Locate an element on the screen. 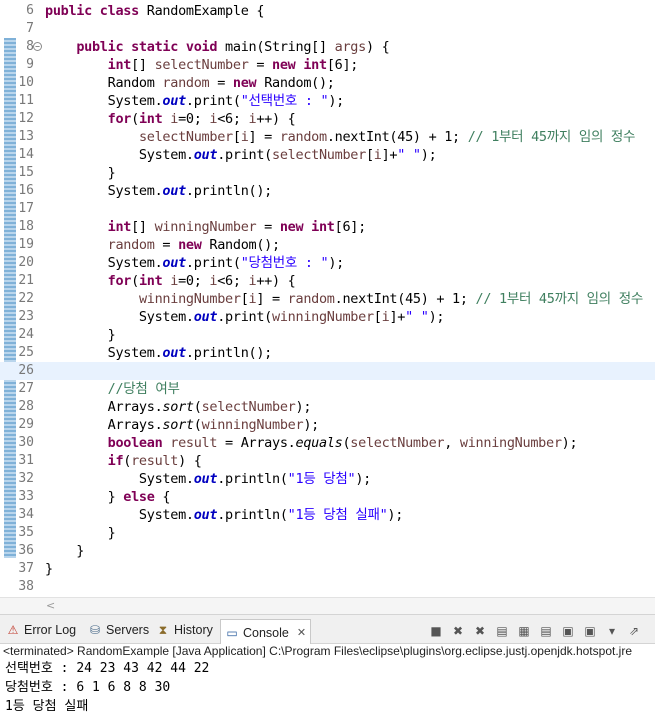 This screenshot has width=655, height=719. code-line: 19 random = new Random(); is located at coordinates (327, 245).